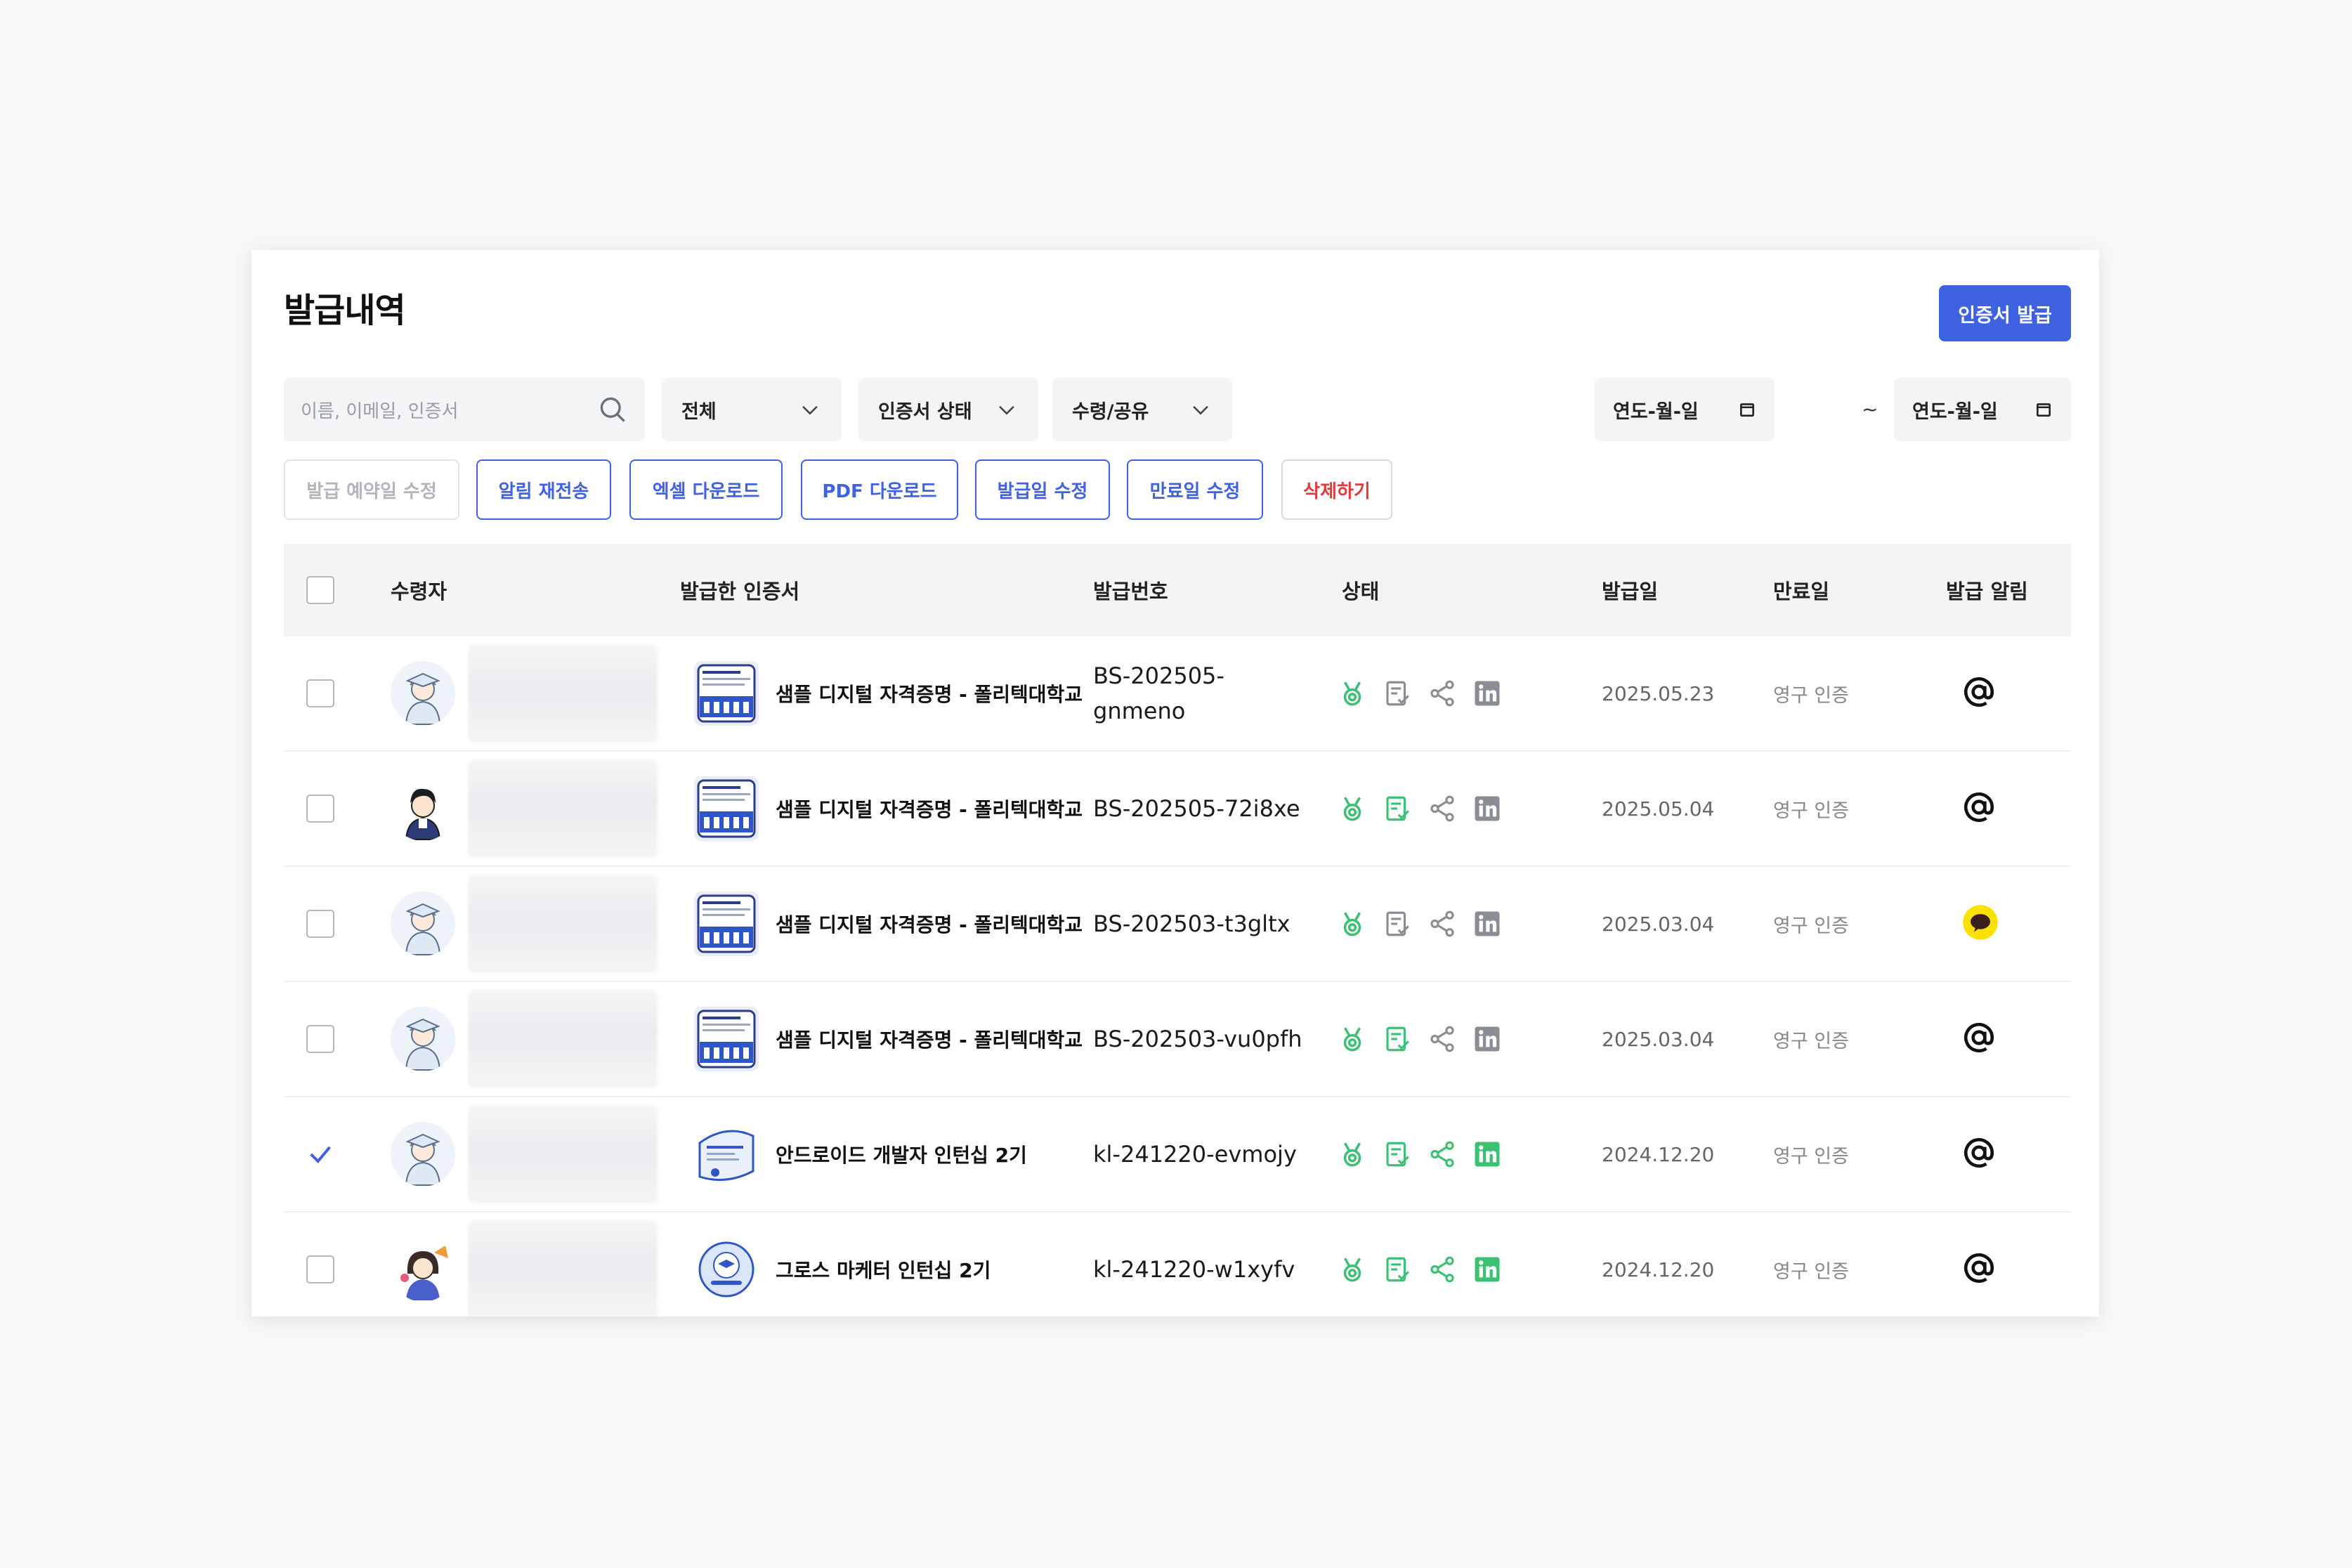 This screenshot has width=2352, height=1568. I want to click on recipient-cell, so click(524, 808).